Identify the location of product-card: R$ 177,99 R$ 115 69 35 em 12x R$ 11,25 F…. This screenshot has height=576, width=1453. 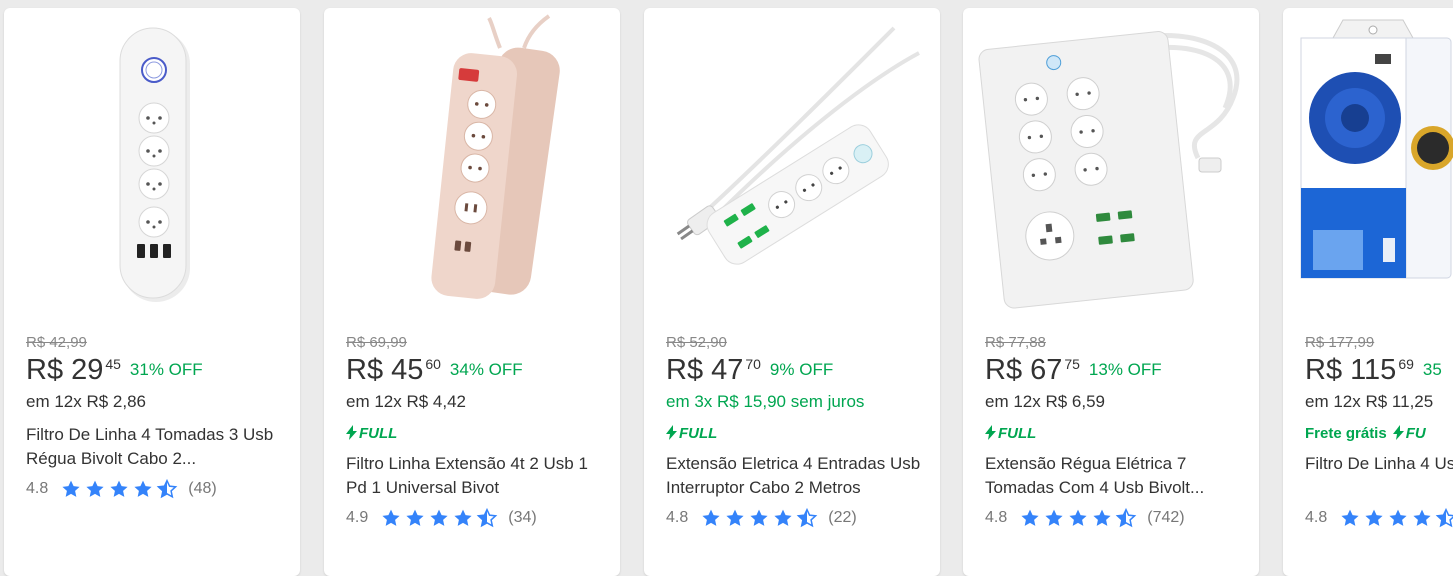
(1368, 292).